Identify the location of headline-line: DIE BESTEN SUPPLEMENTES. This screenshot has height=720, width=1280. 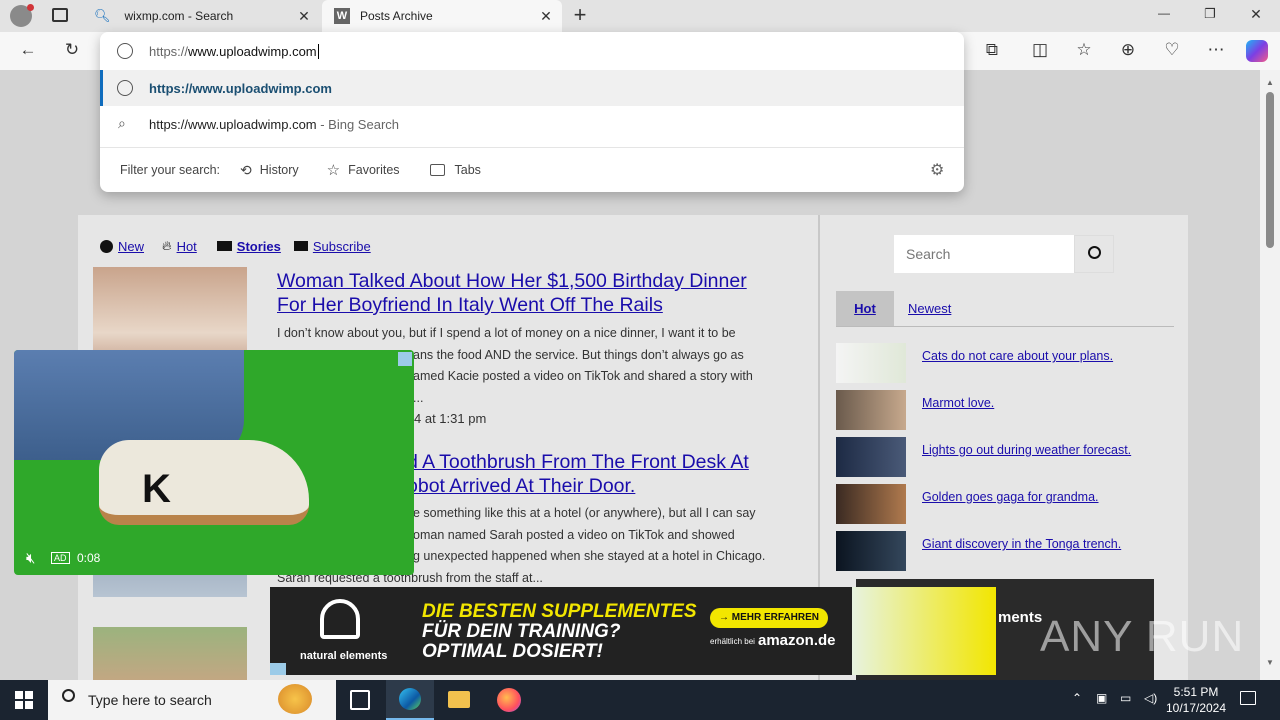
(559, 611).